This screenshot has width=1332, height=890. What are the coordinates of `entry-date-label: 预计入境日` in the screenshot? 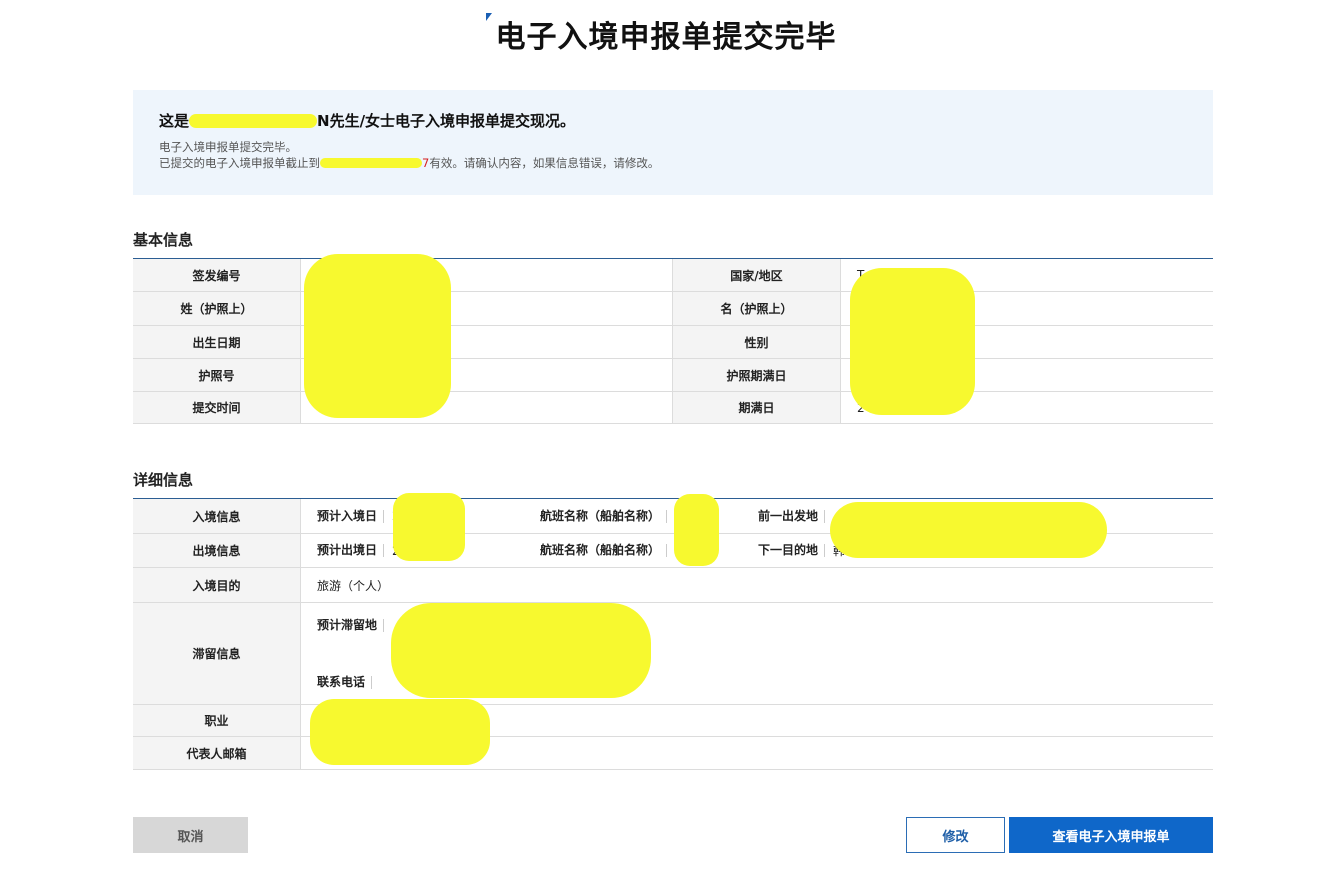 It's located at (351, 516).